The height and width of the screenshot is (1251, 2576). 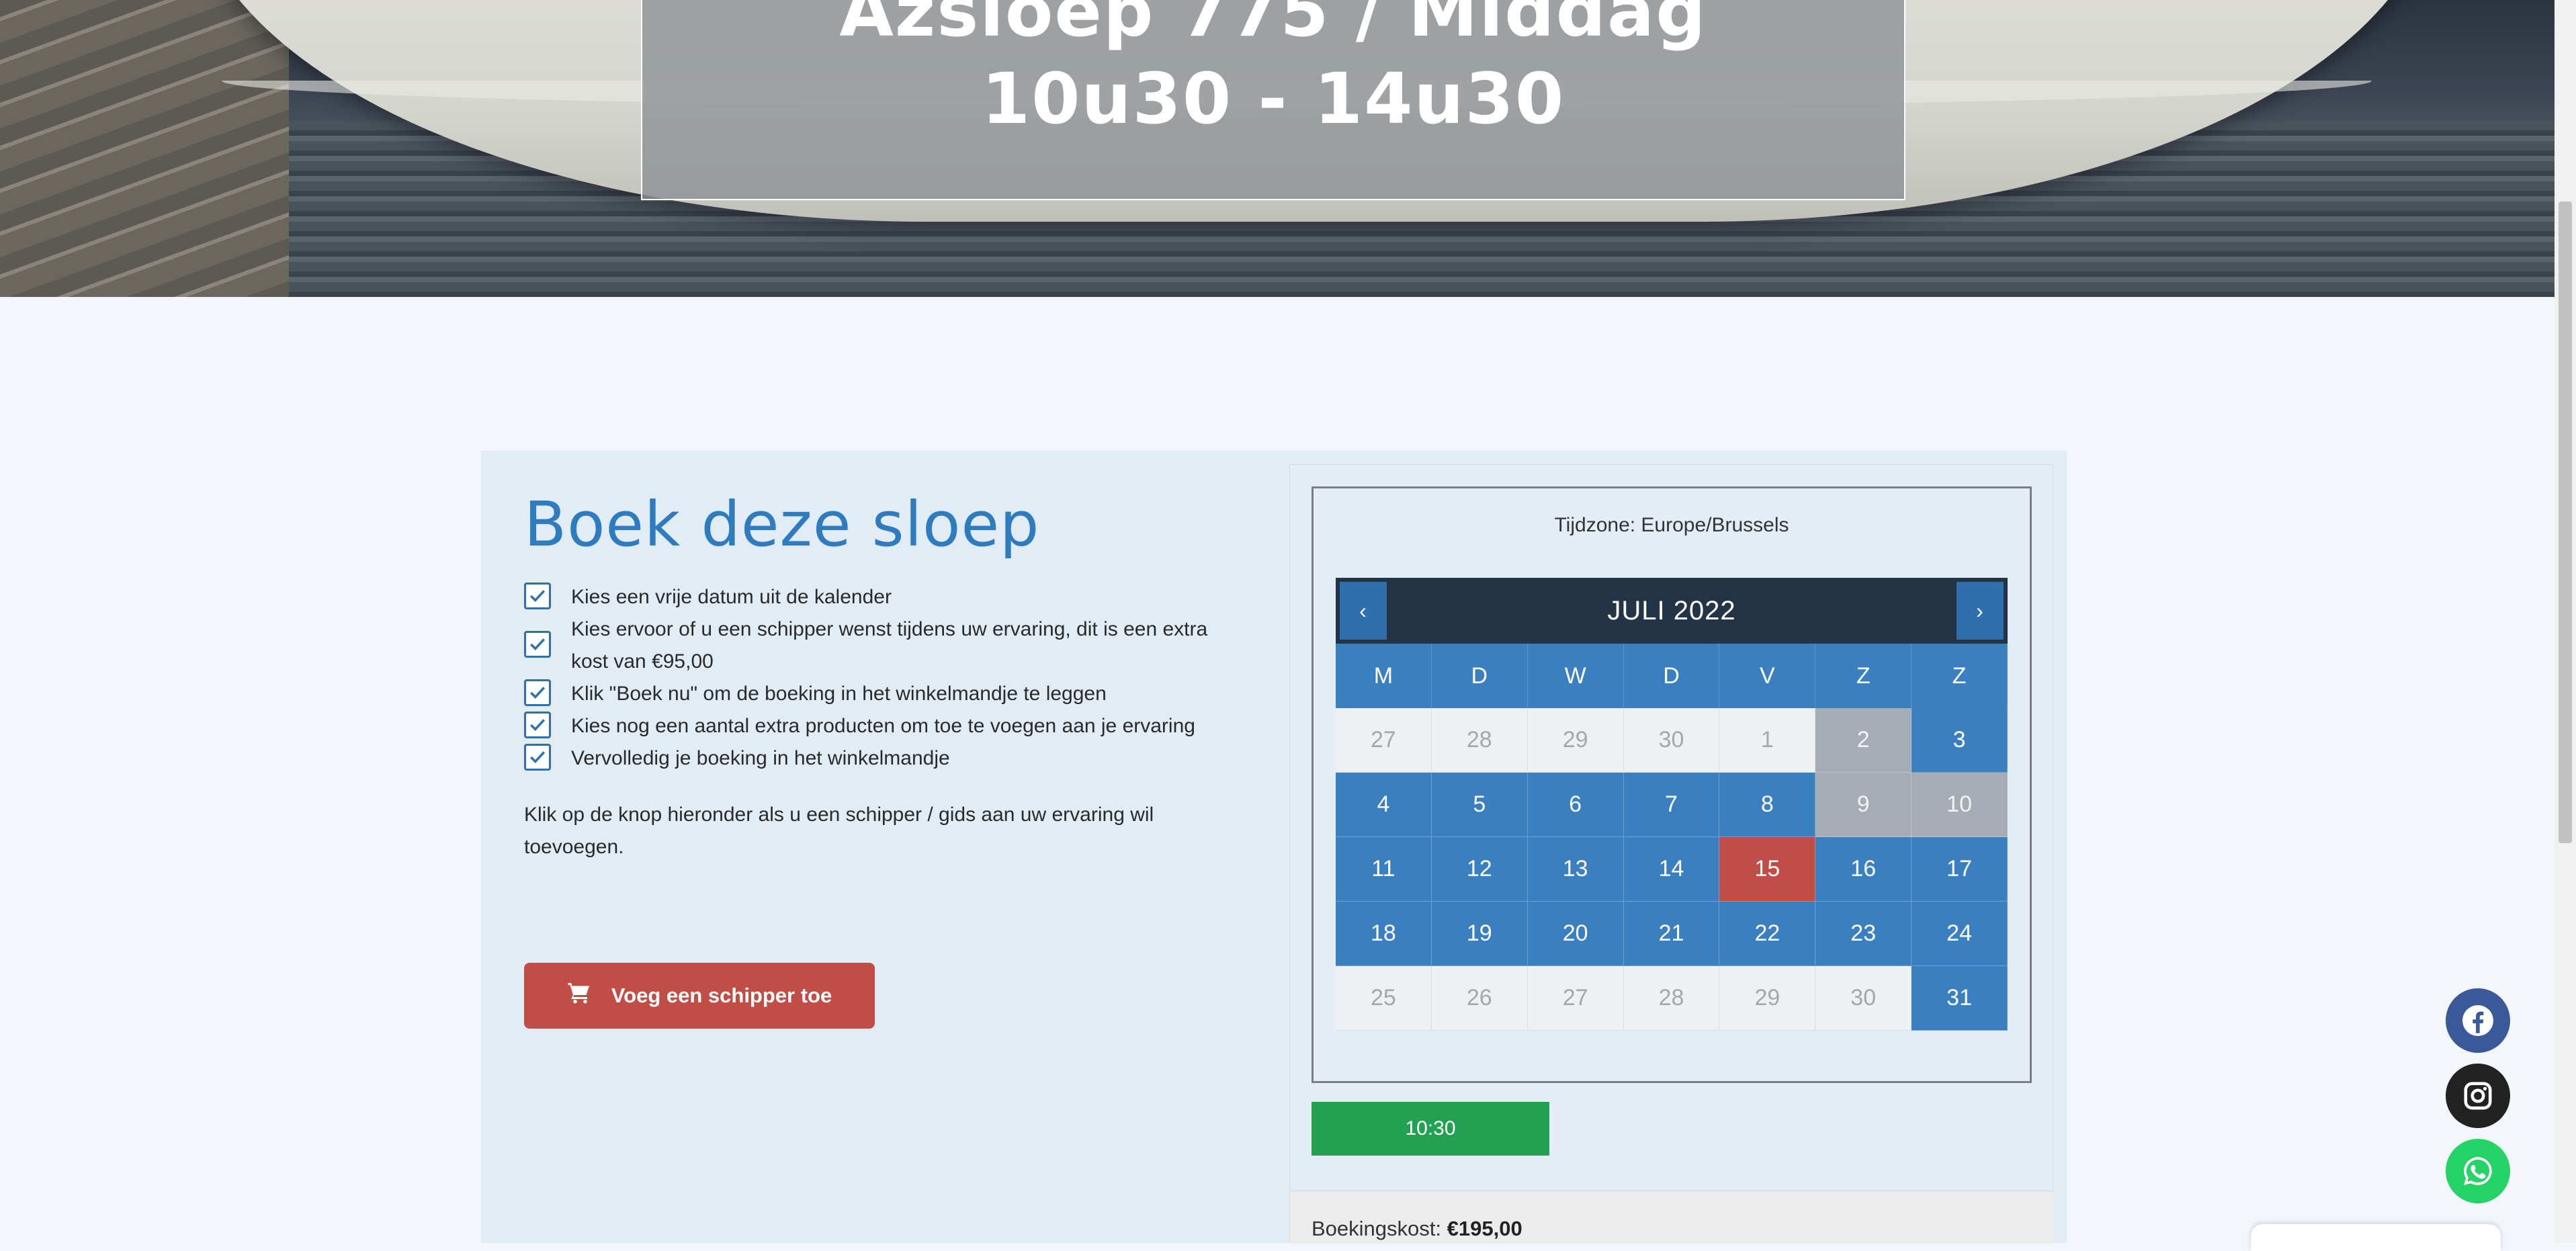 I want to click on hero-title: Azsloep 775 / Middag 10u30 - 14u30, so click(x=1273, y=70).